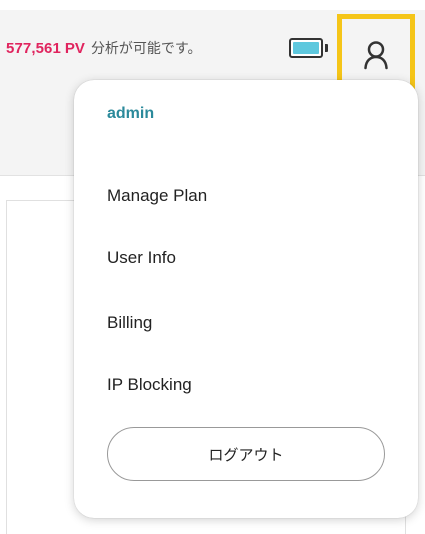 The height and width of the screenshot is (534, 425). Describe the element at coordinates (326, 48) in the screenshot. I see `battery-tip` at that location.